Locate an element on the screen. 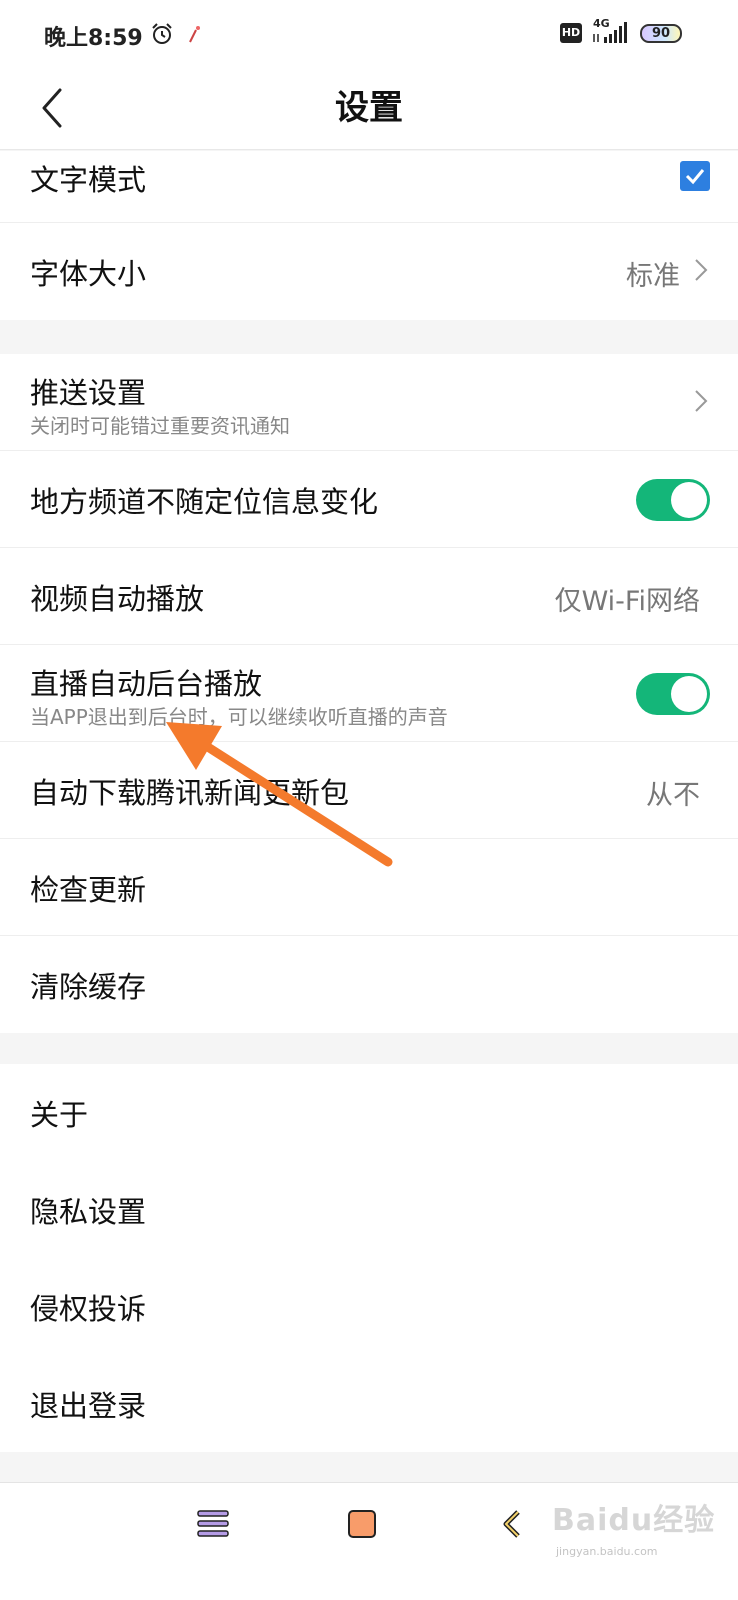 Image resolution: width=738 pixels, height=1600 pixels. row-label: 推送设置 is located at coordinates (88, 393).